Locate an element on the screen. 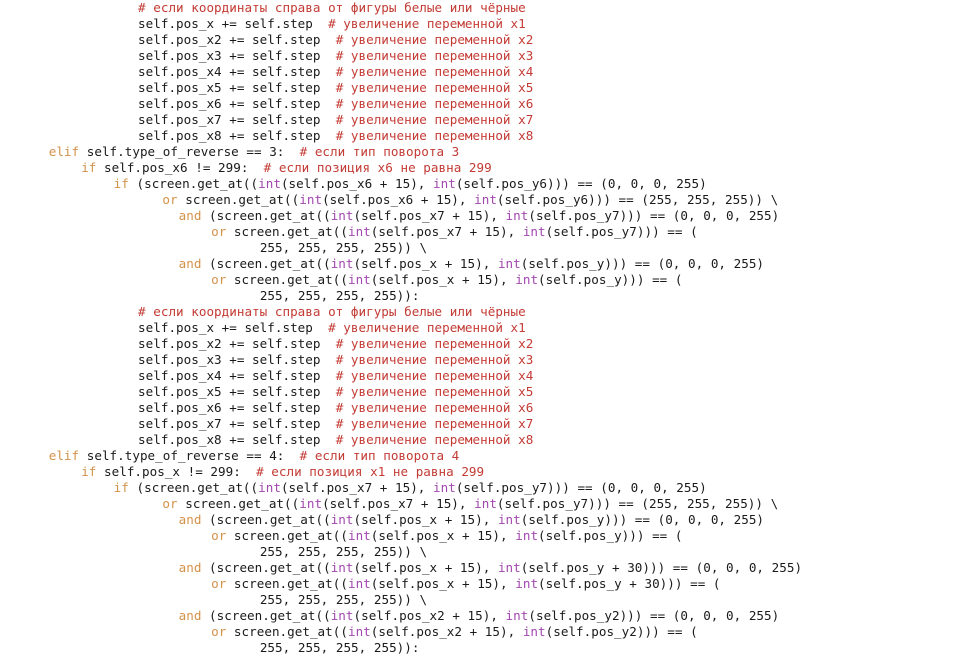 This screenshot has width=954, height=659. code-token-plain: (self.pos_y6))) == (255, 255, 255)) \ is located at coordinates (637, 199).